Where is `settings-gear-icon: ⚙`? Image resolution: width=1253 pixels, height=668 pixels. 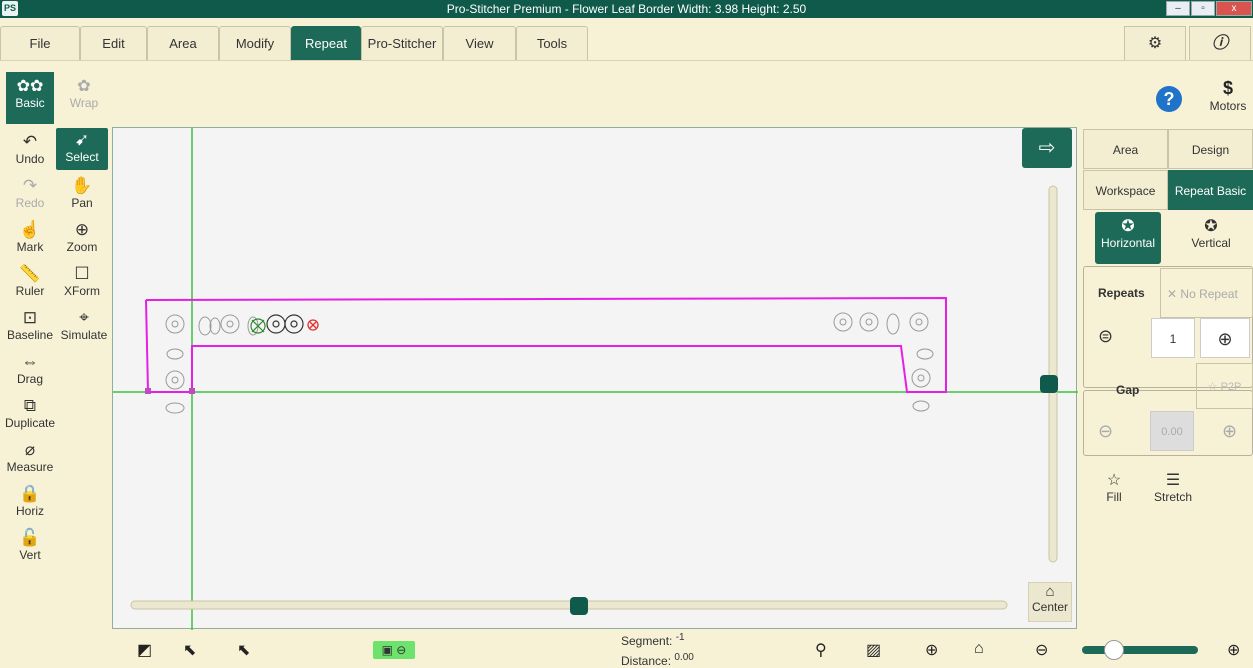
settings-gear-icon: ⚙ is located at coordinates (1155, 43).